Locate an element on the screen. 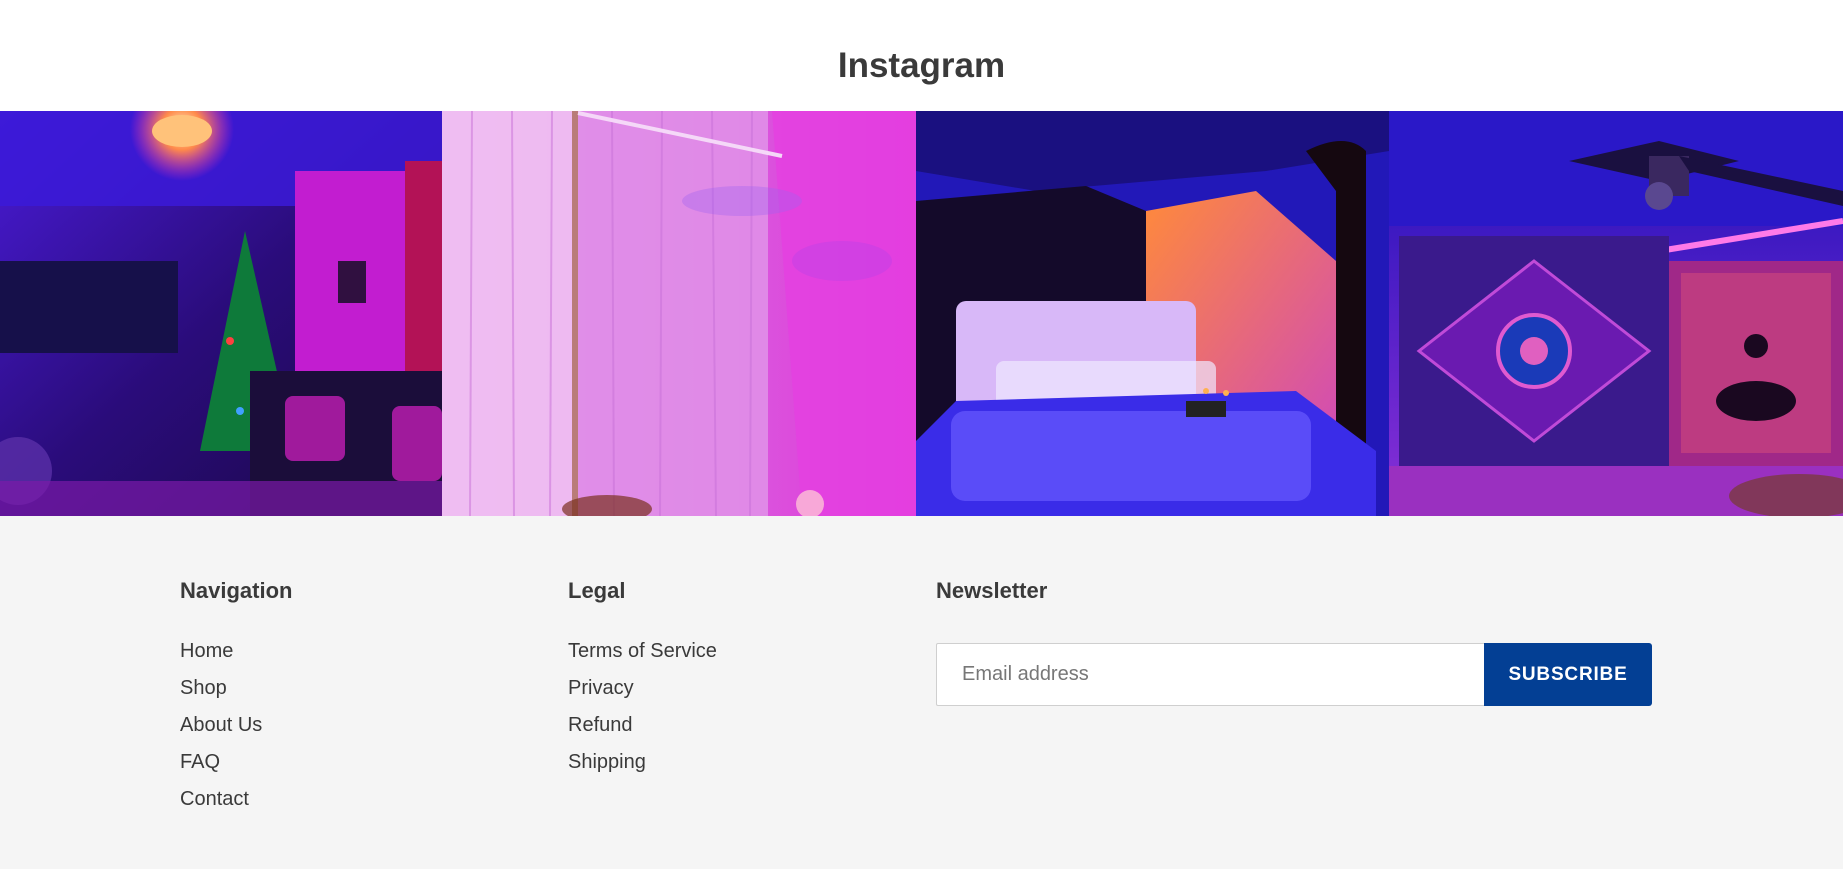 The image size is (1843, 869). list-item: Home is located at coordinates (221, 656).